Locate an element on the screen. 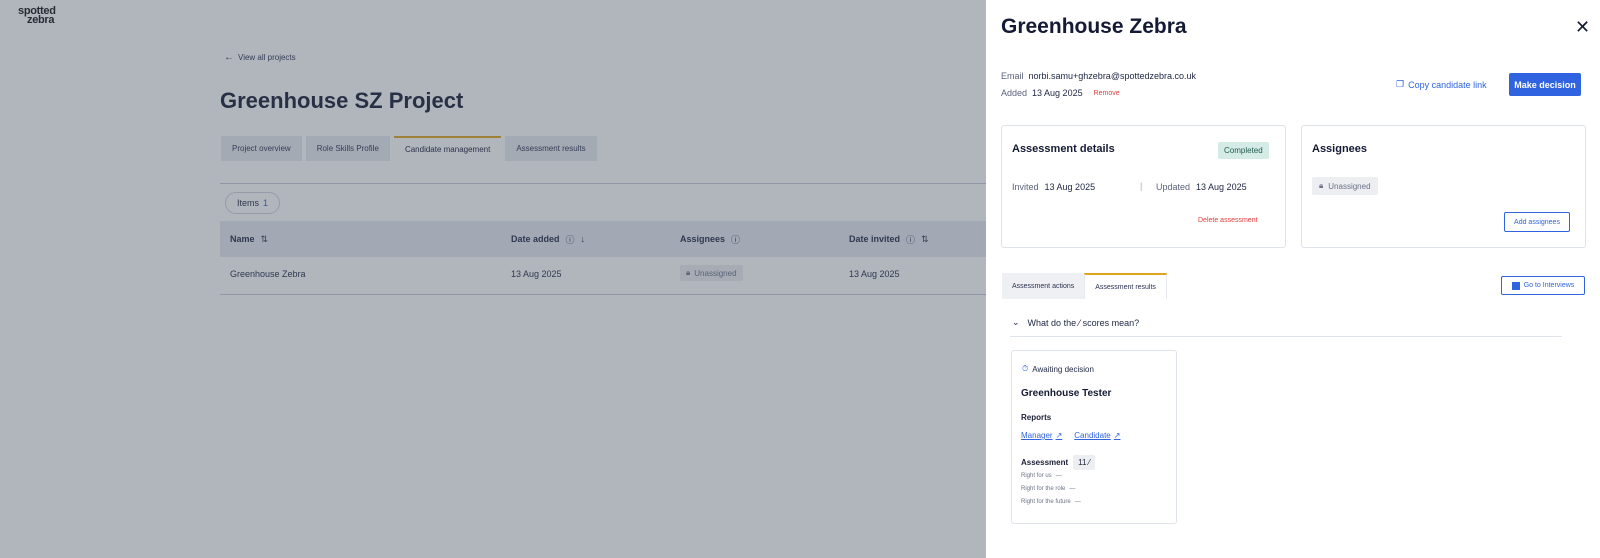 The height and width of the screenshot is (558, 1600). delete-assessment-button: Delete assessment is located at coordinates (1228, 220).